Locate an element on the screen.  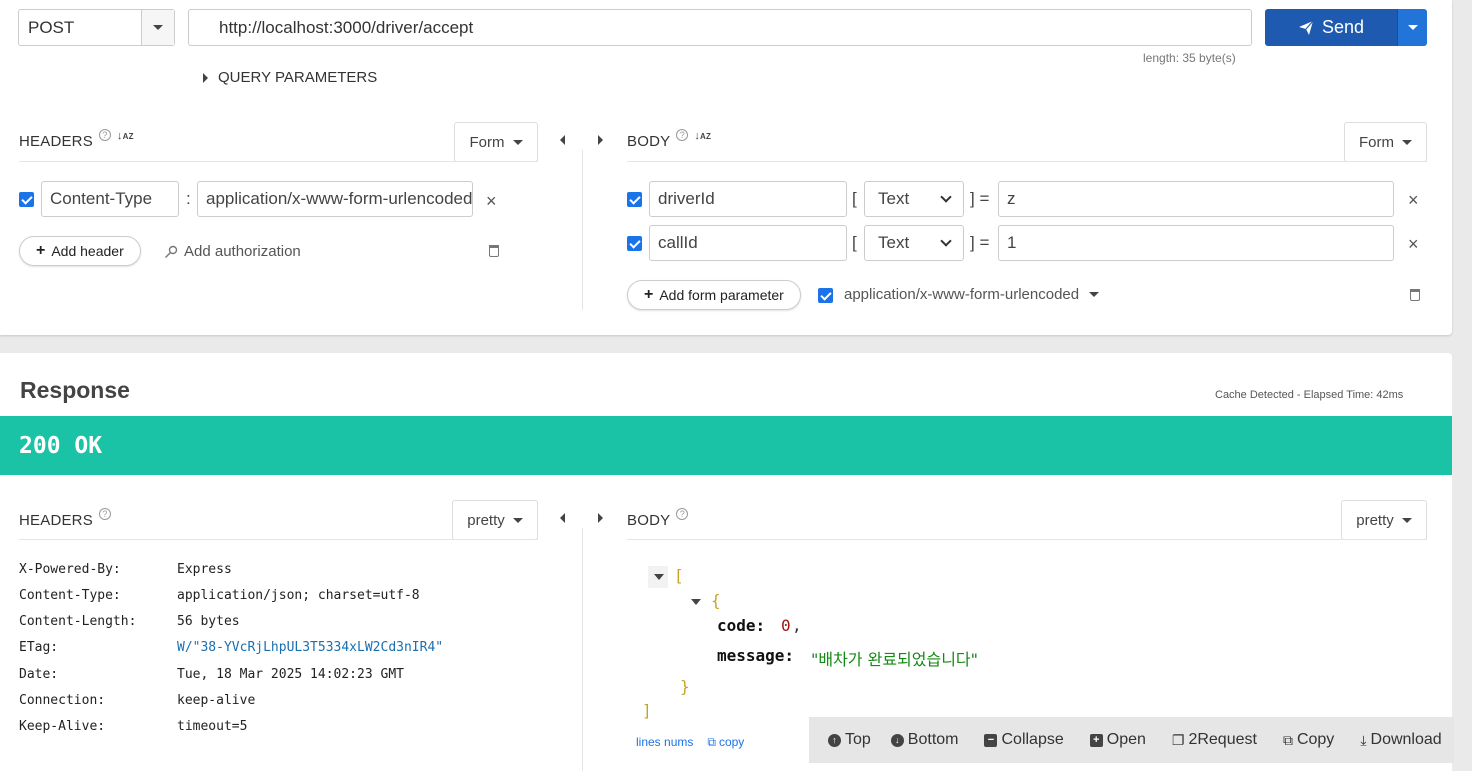
chevron-down-icon is located at coordinates (946, 197).